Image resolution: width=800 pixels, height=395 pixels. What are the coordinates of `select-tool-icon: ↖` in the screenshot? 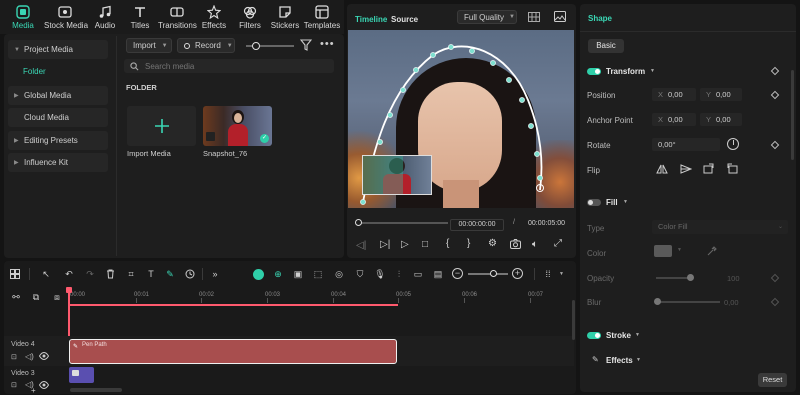 It's located at (46, 274).